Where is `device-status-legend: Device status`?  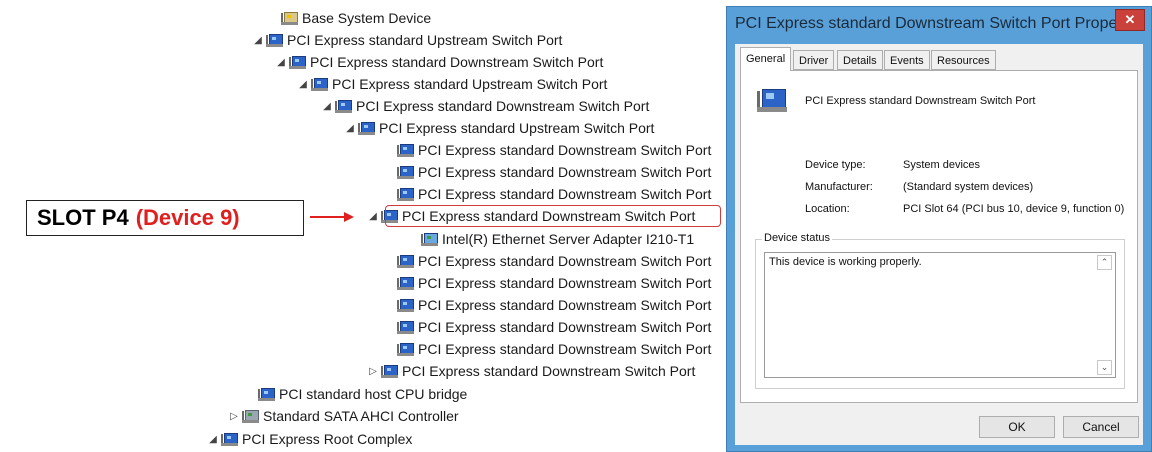 device-status-legend: Device status is located at coordinates (797, 238).